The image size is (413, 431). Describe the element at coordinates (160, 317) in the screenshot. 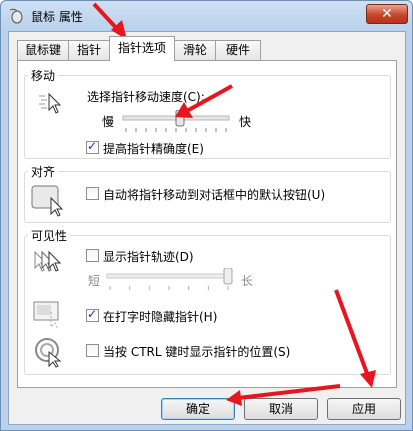

I see `hide-while-typing-label: 在打字时隐藏指针(H)` at that location.